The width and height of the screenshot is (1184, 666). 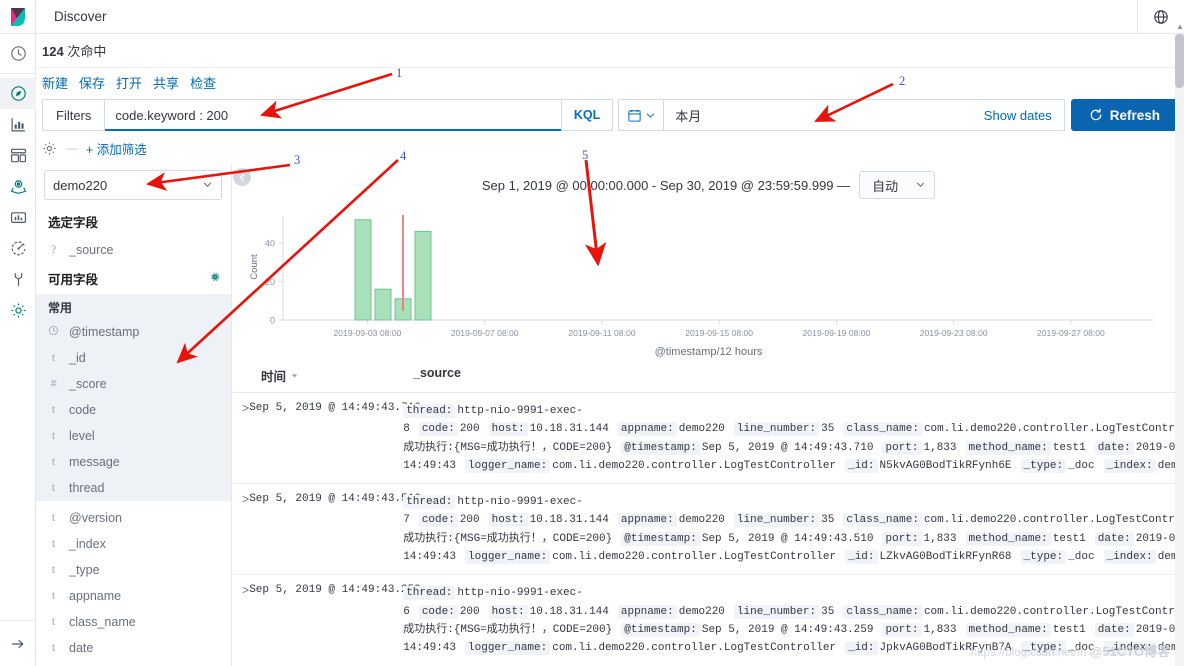 What do you see at coordinates (18, 279) in the screenshot?
I see `sidebar-item-dev-tools` at bounding box center [18, 279].